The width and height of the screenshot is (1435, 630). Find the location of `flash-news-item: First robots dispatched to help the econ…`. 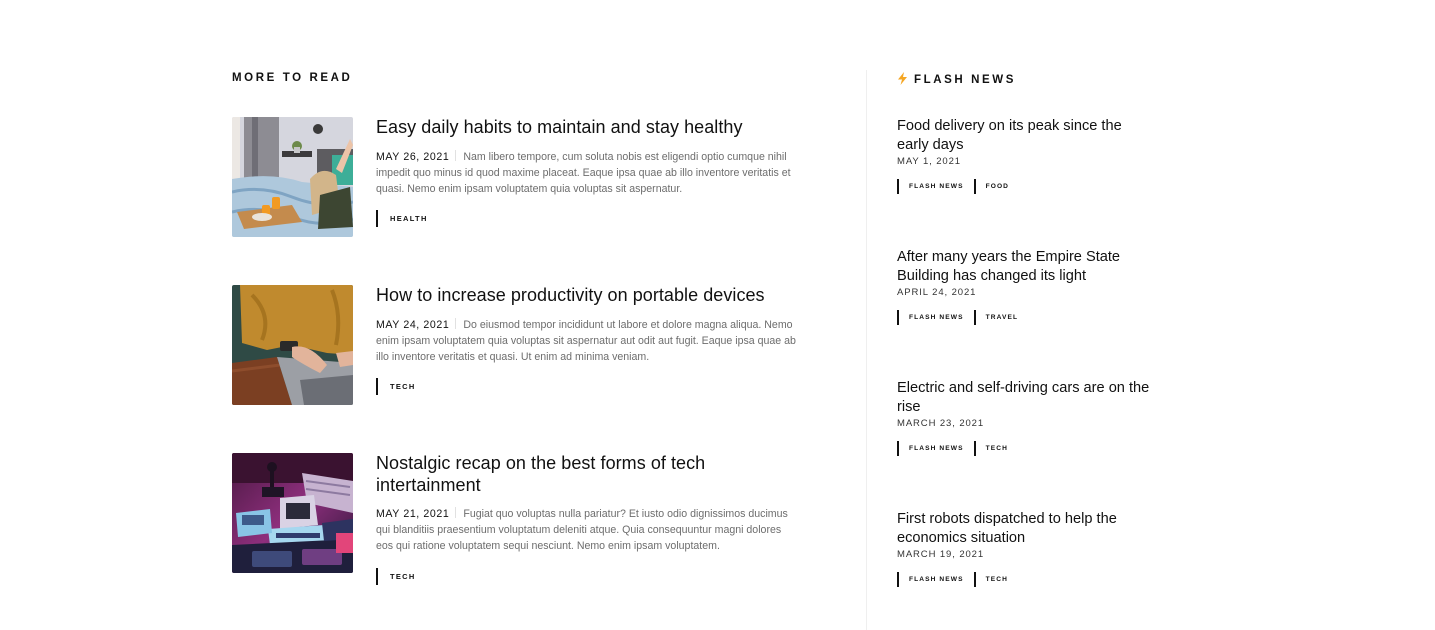

flash-news-item: First robots dispatched to help the econ… is located at coordinates (1027, 548).